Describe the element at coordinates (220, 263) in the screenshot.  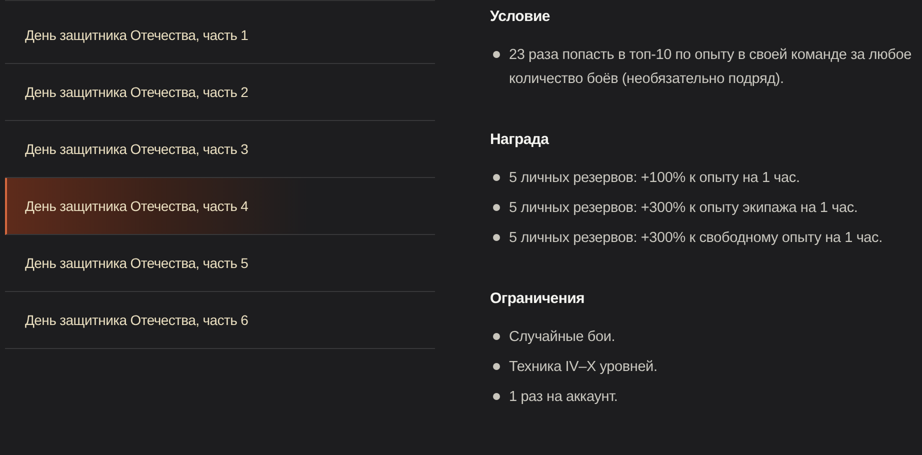
I see `nav-item: День защитника Отечества, часть 5` at that location.